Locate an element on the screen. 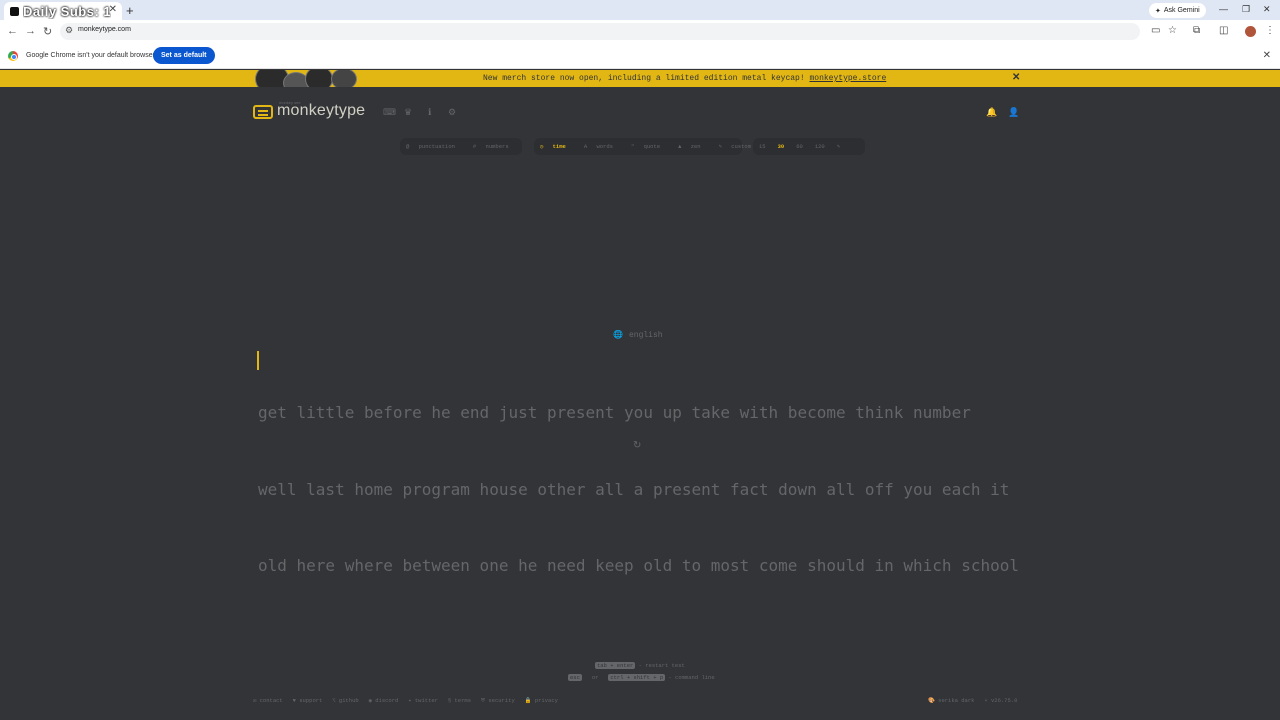 The image size is (1280, 720). mode-quote: ❝ quote is located at coordinates (648, 146).